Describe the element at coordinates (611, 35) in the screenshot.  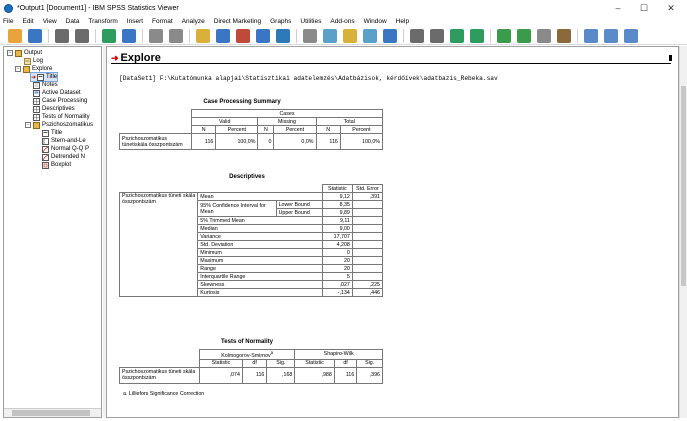
I see `insert-title-icon` at that location.